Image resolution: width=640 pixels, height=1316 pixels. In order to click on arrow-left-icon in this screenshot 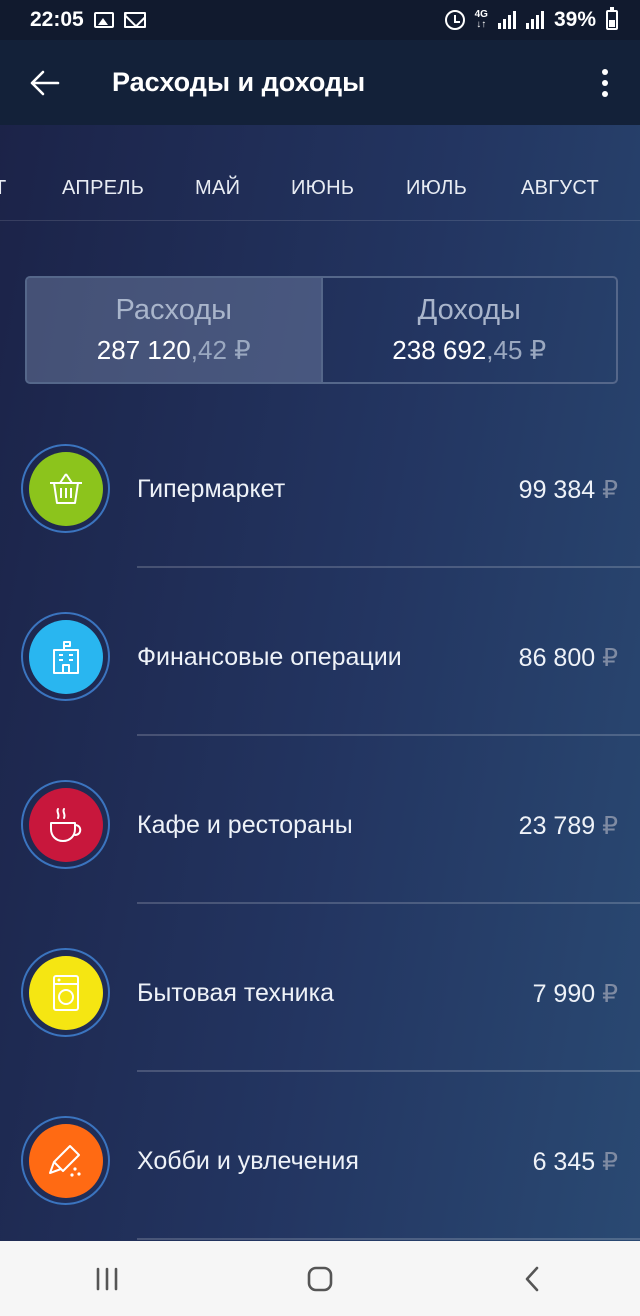, I will do `click(45, 82)`.